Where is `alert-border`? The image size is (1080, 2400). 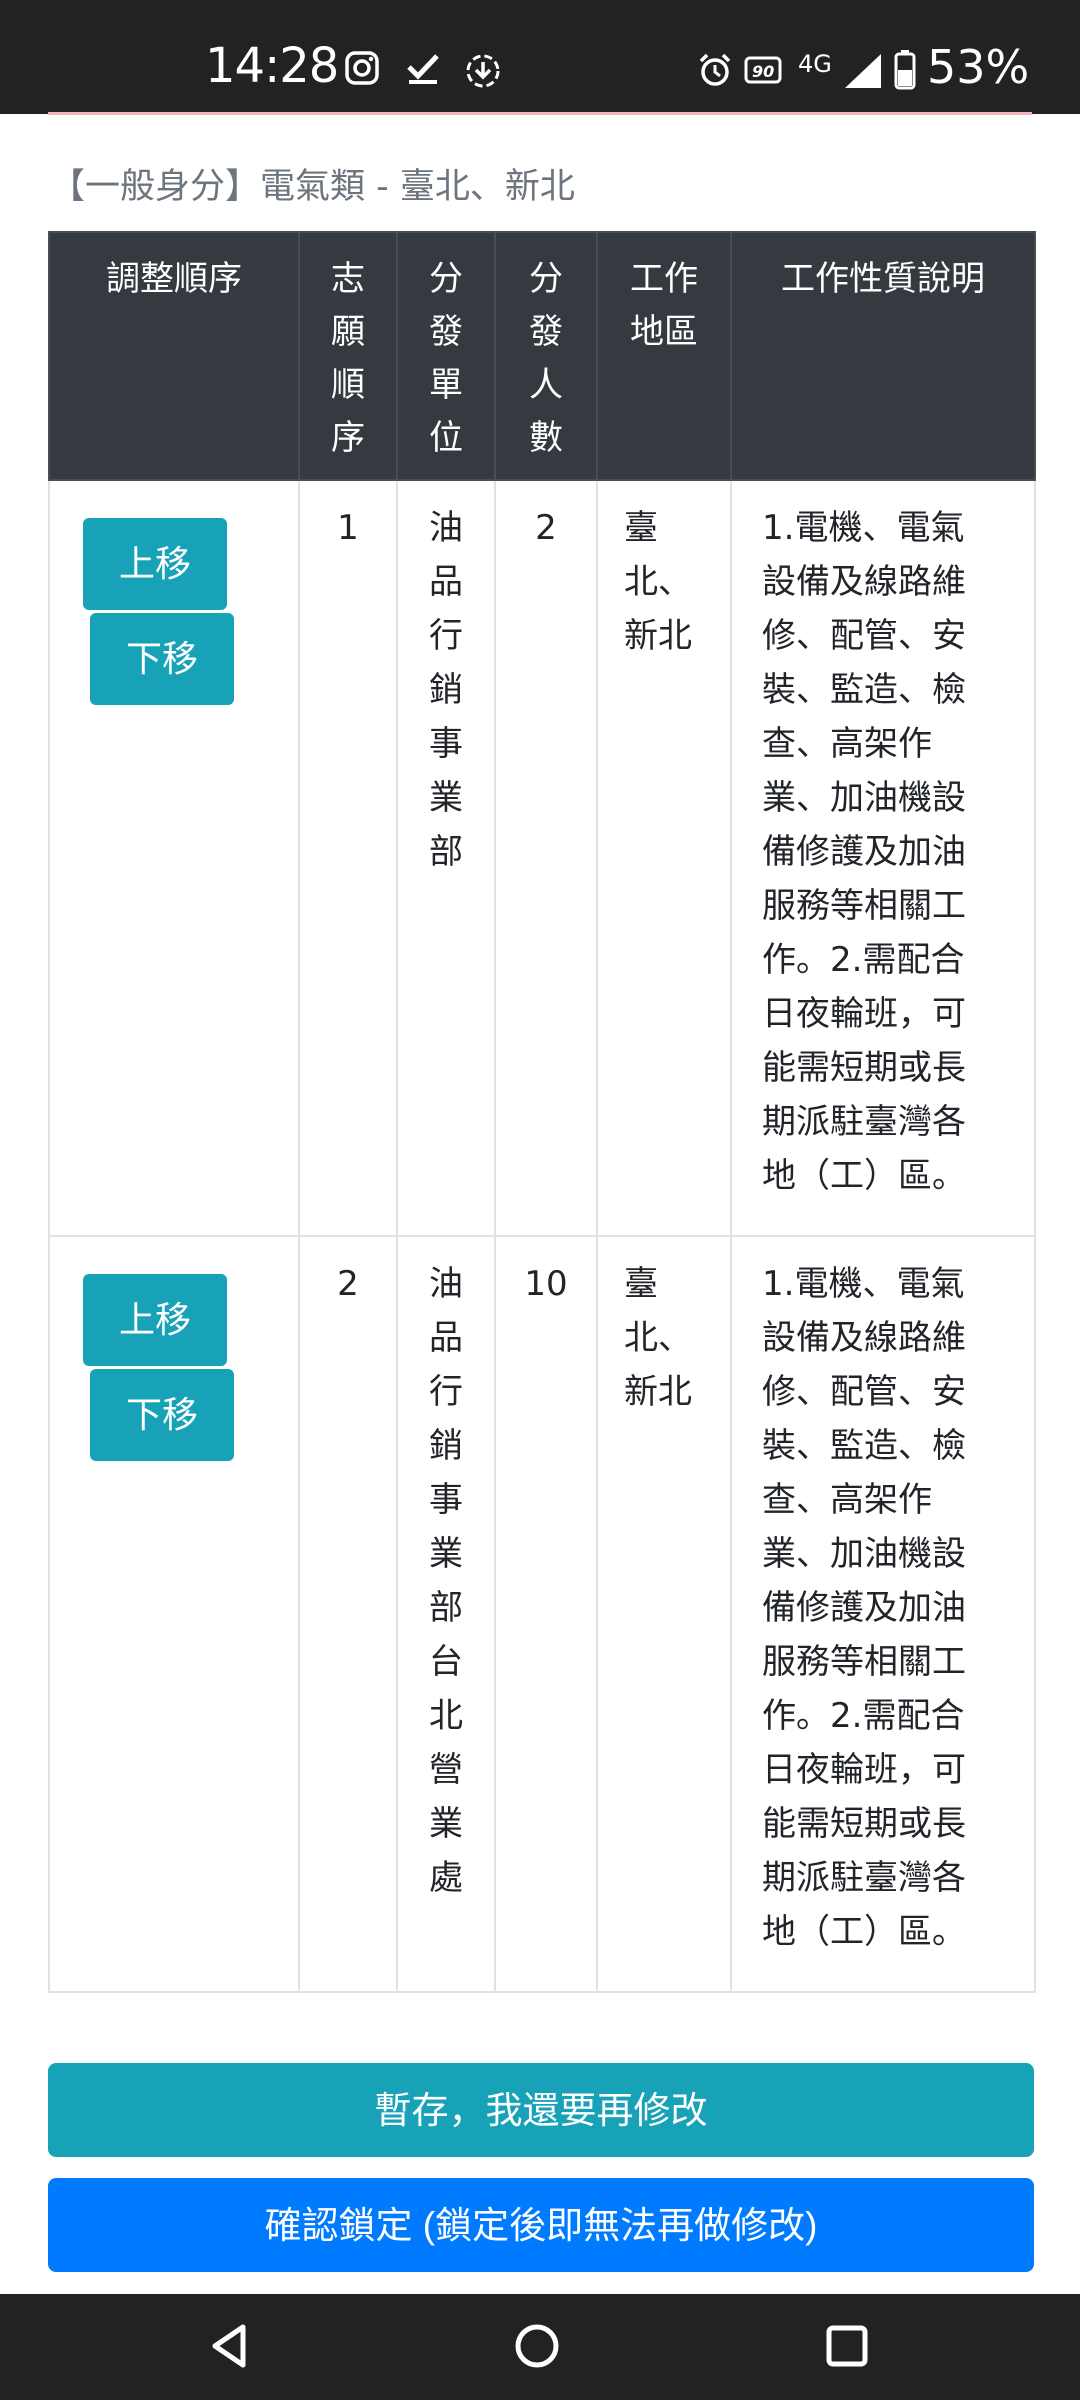 alert-border is located at coordinates (540, 113).